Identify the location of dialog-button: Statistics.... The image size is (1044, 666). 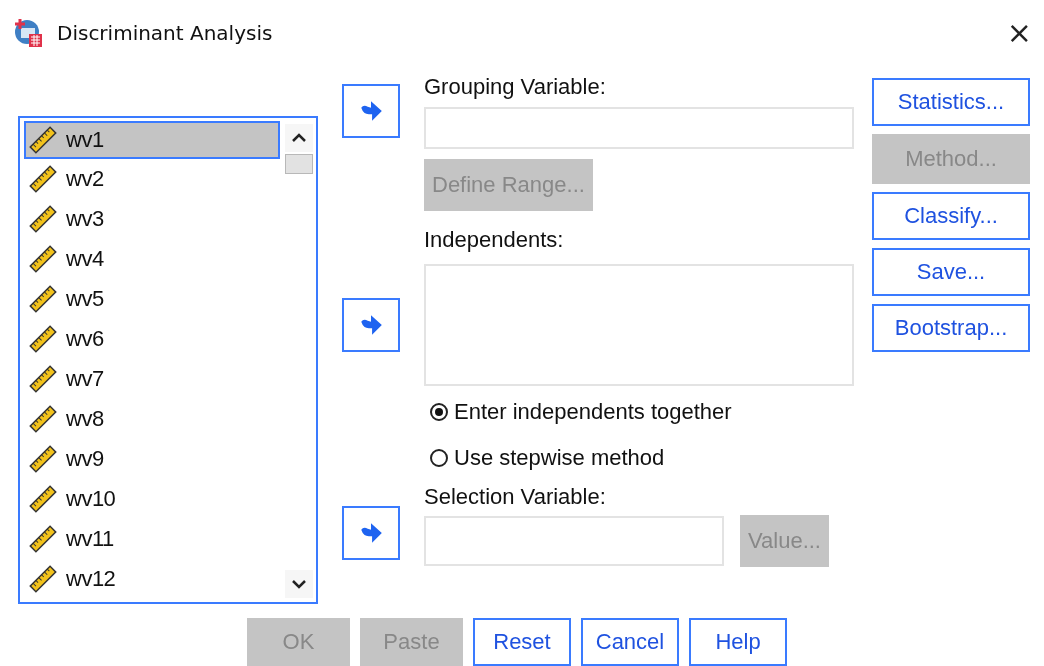
(951, 102).